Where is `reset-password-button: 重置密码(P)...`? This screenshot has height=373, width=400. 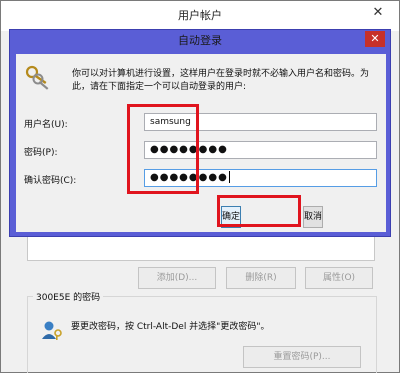
reset-password-button: 重置密码(P)... is located at coordinates (302, 357).